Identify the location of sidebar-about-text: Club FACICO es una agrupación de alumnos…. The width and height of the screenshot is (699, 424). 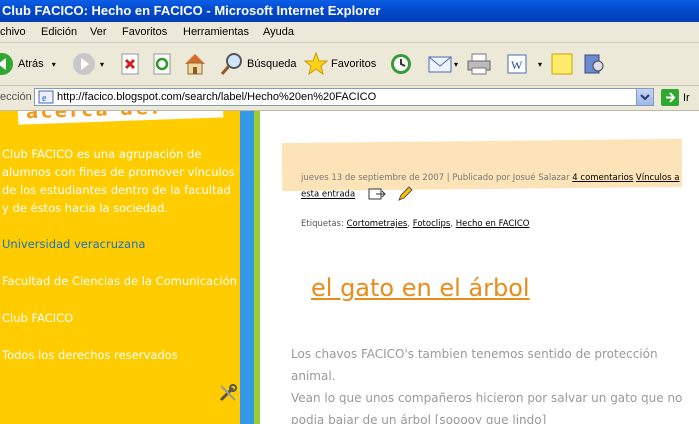
(118, 181).